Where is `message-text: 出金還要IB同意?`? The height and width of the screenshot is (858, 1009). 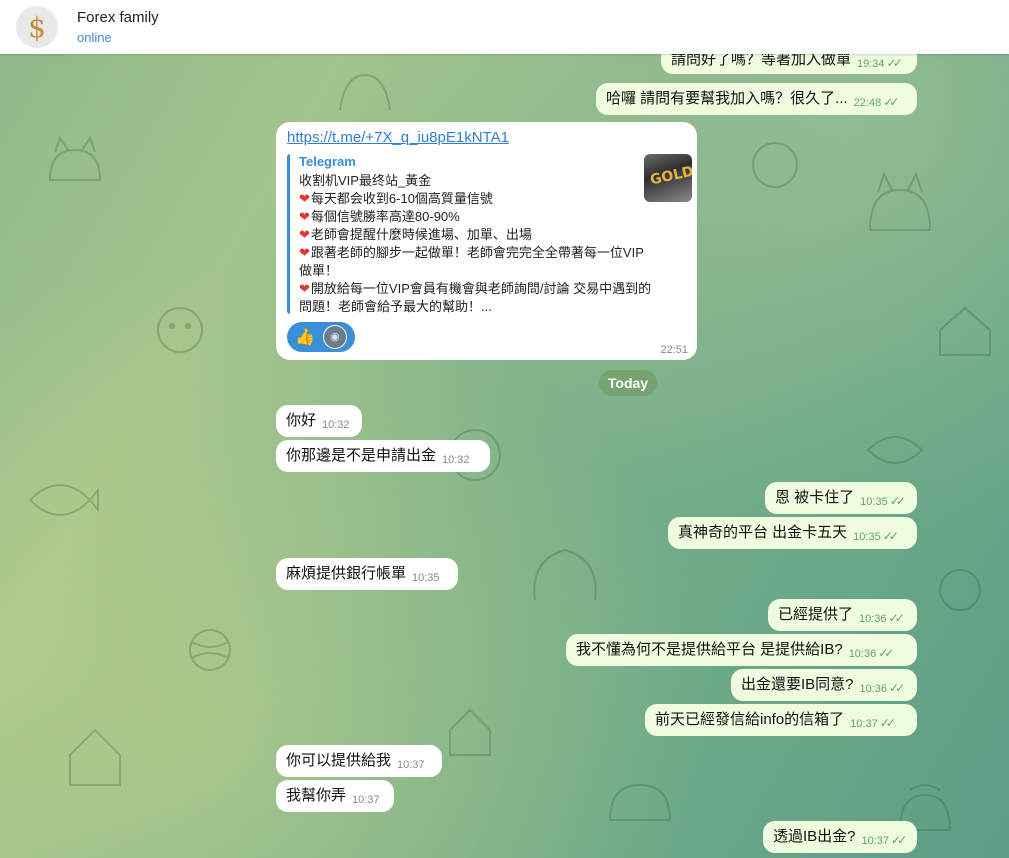
message-text: 出金還要IB同意? is located at coordinates (797, 684).